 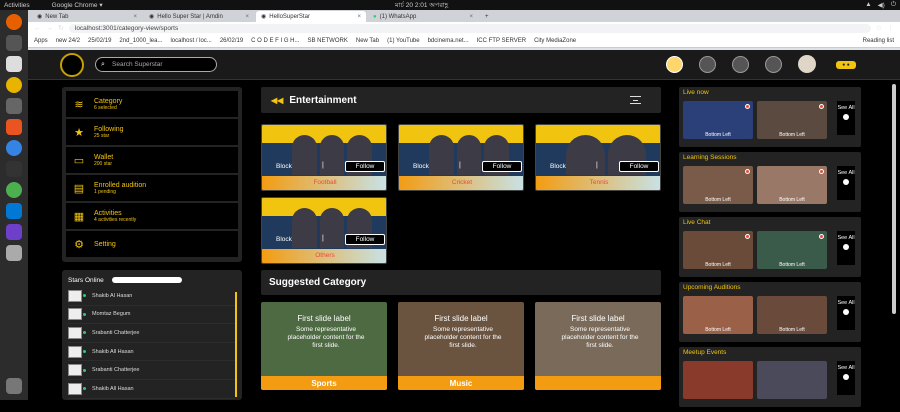 I want to click on vscode-icon, so click(x=14, y=211).